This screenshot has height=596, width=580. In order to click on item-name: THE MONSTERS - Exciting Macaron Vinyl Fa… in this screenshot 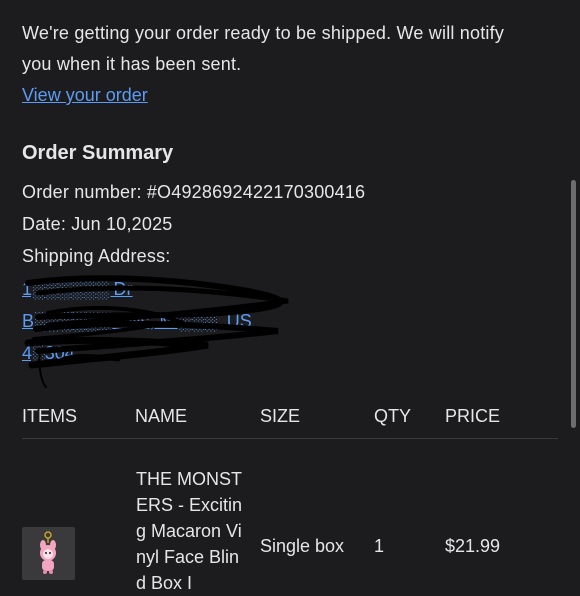, I will do `click(189, 531)`.